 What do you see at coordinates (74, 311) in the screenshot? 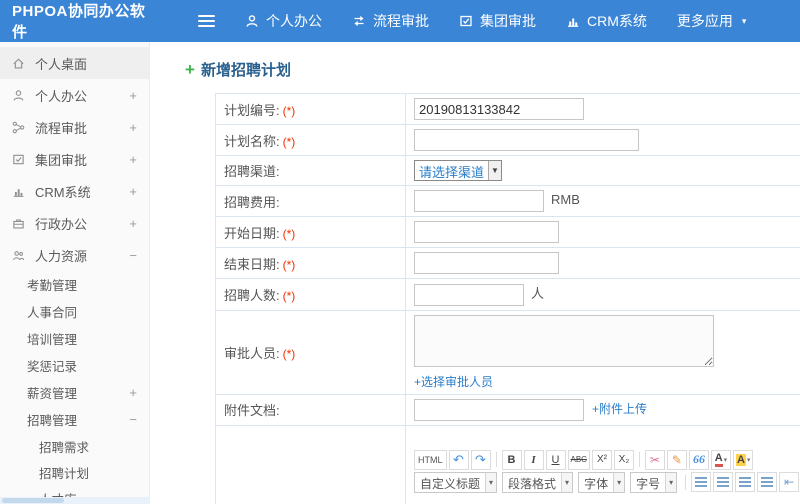
I see `sidebar-item-hr-contract: 人事合同` at bounding box center [74, 311].